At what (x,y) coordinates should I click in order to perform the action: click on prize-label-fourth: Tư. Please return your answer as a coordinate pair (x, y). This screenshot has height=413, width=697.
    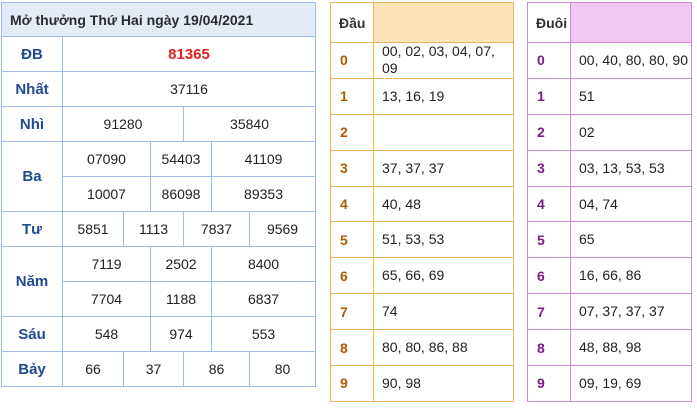
    Looking at the image, I should click on (32, 229).